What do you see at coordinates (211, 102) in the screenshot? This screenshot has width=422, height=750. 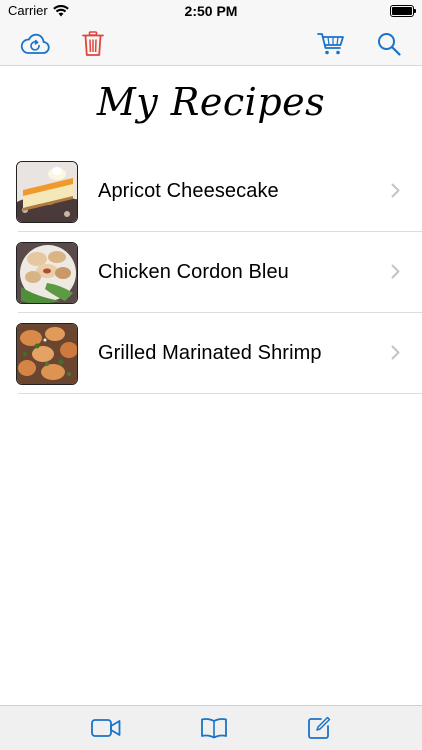 I see `page-title: My Recipes` at bounding box center [211, 102].